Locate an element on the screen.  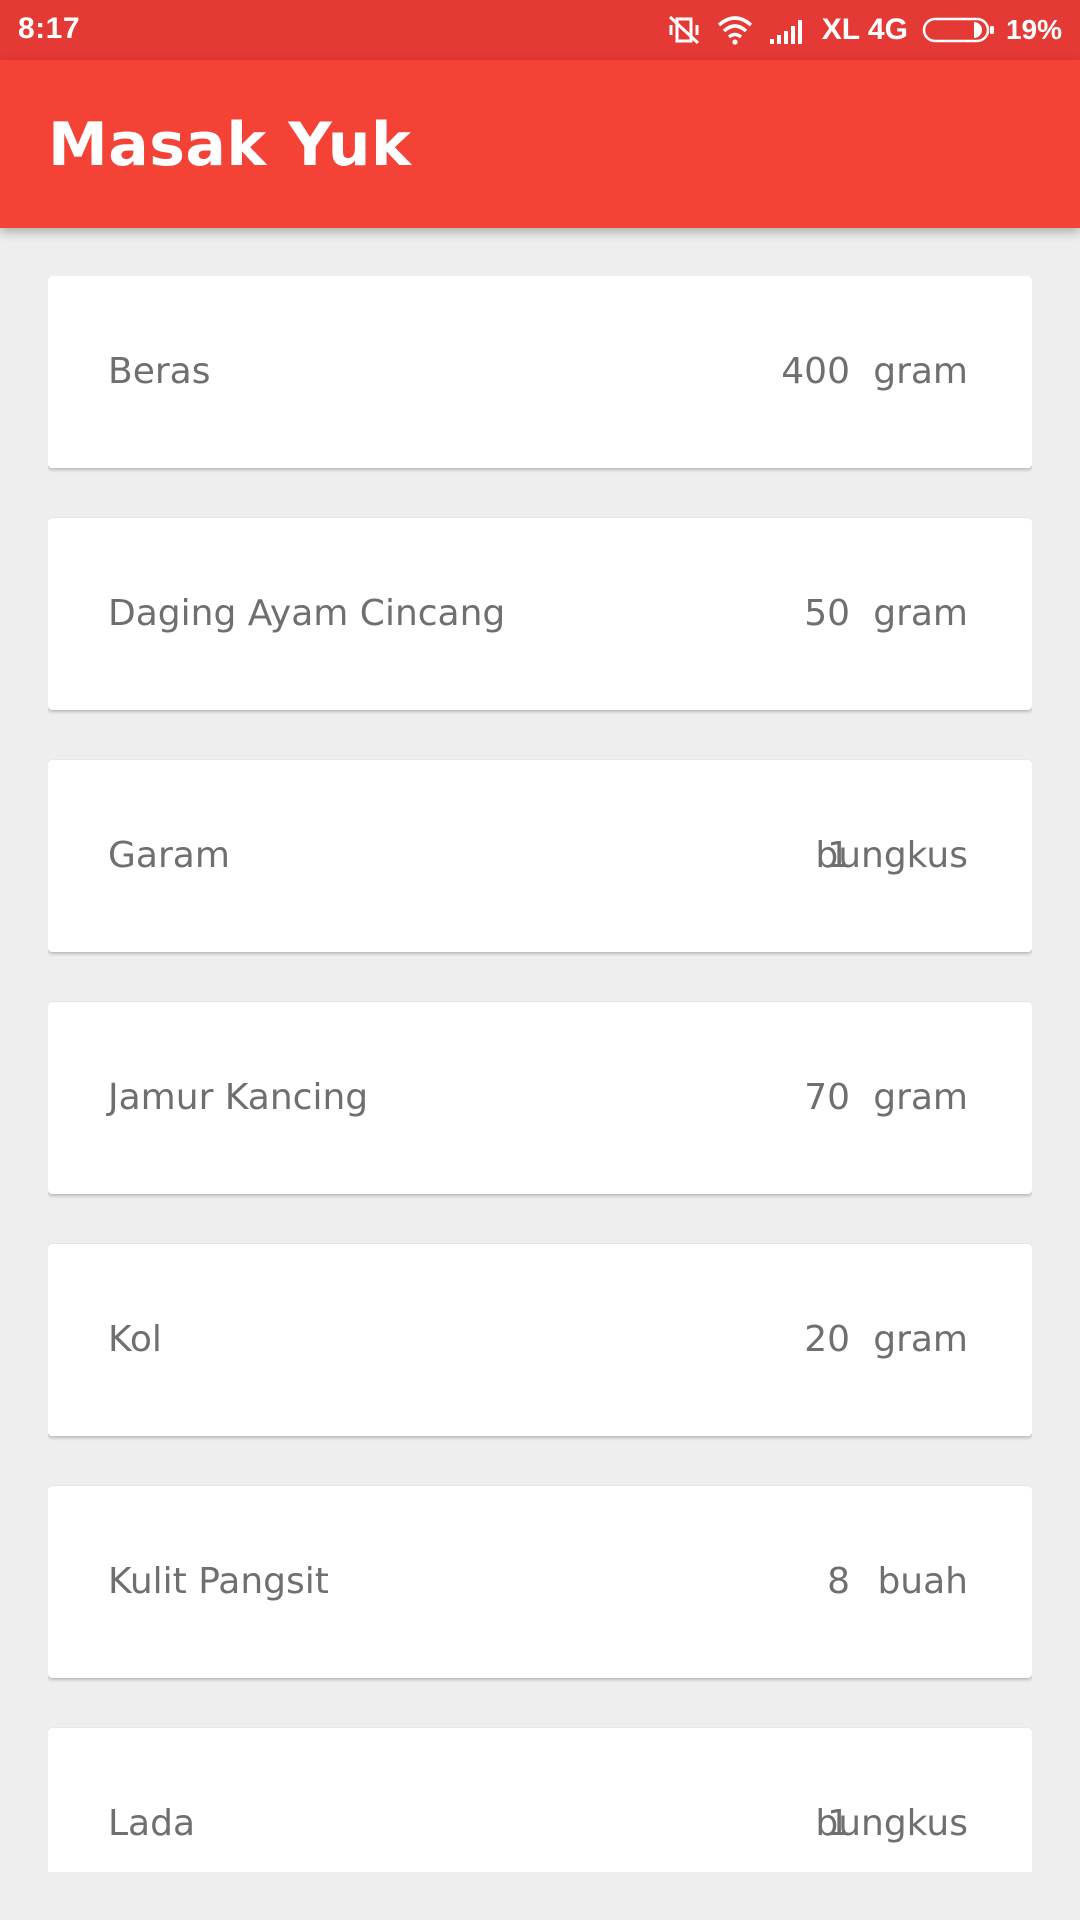
wifi-icon is located at coordinates (735, 30).